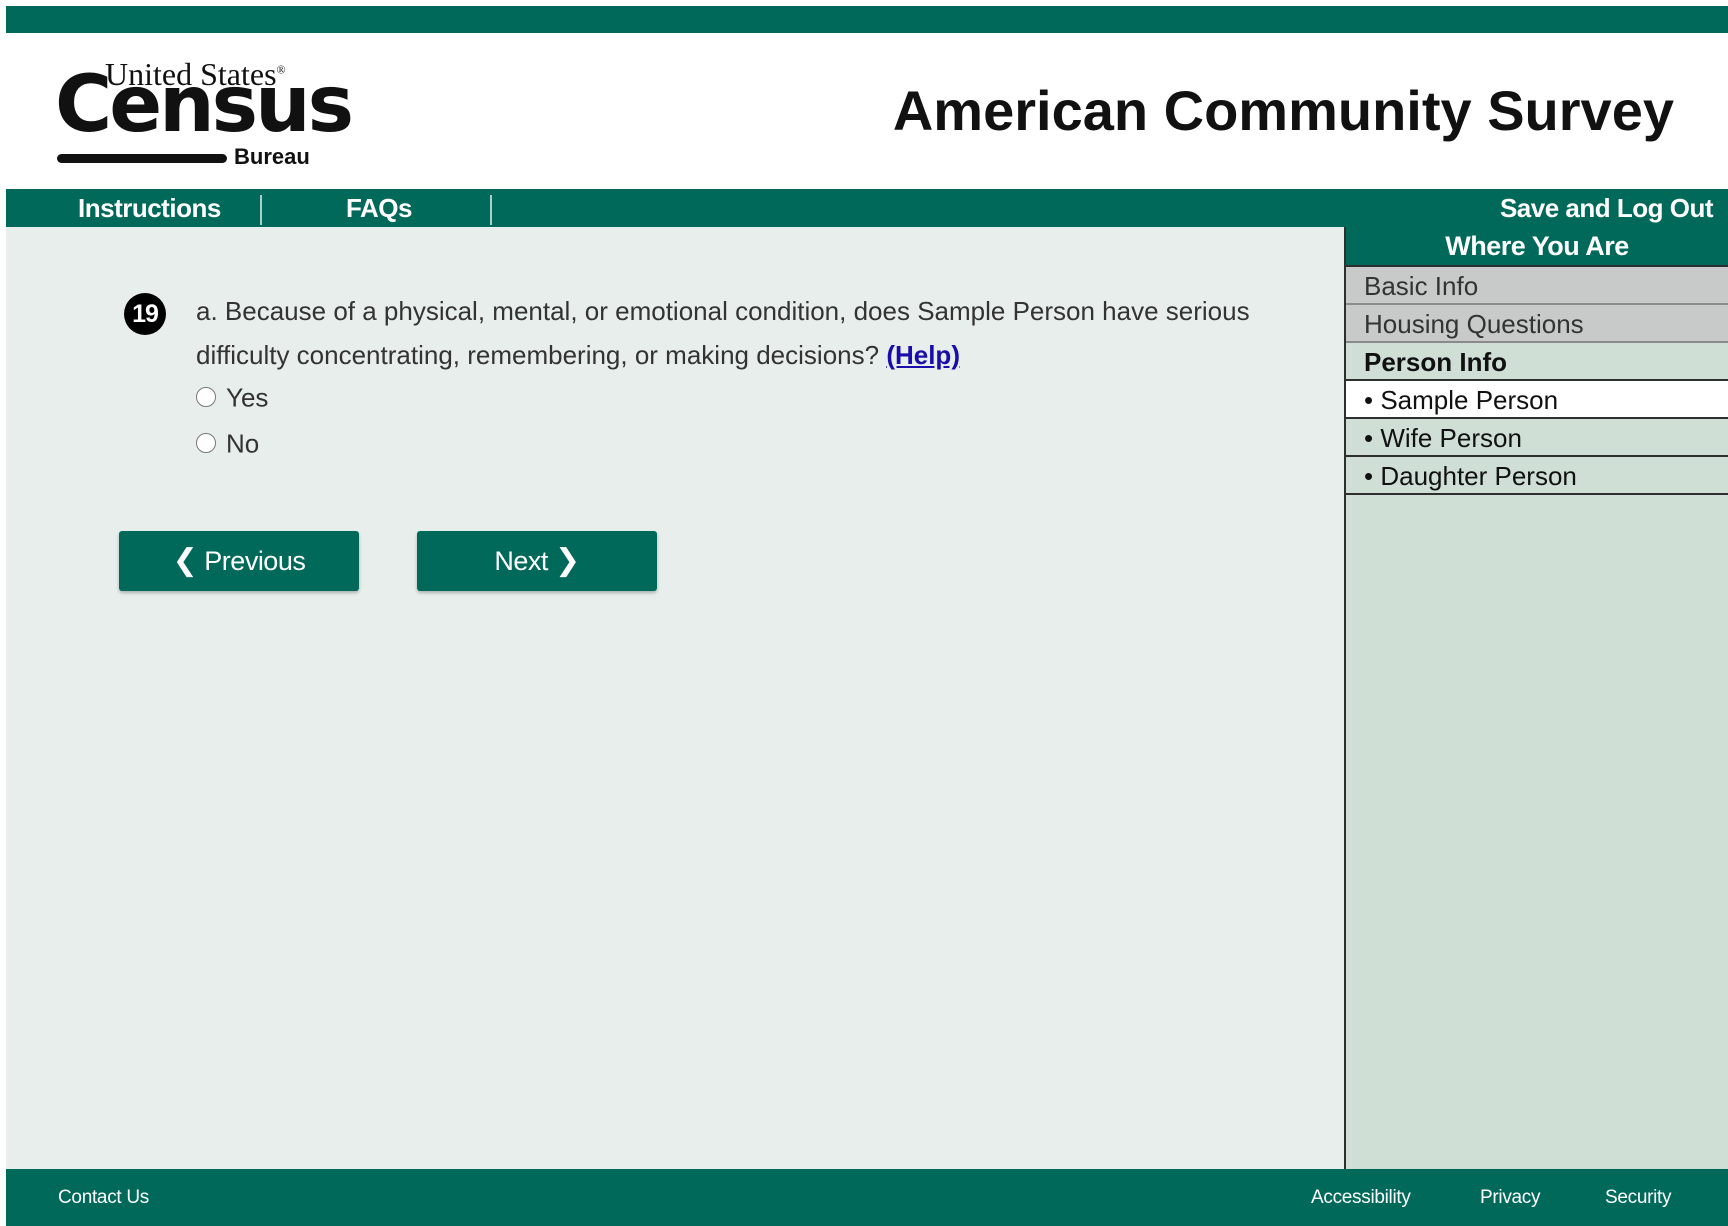 This screenshot has height=1226, width=1728. Describe the element at coordinates (255, 561) in the screenshot. I see `previous-label: Previous` at that location.